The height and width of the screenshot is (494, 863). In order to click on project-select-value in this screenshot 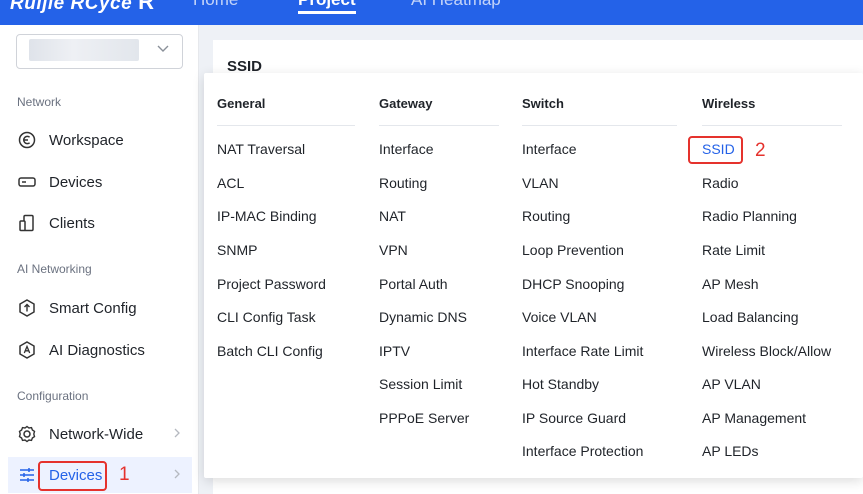, I will do `click(84, 50)`.